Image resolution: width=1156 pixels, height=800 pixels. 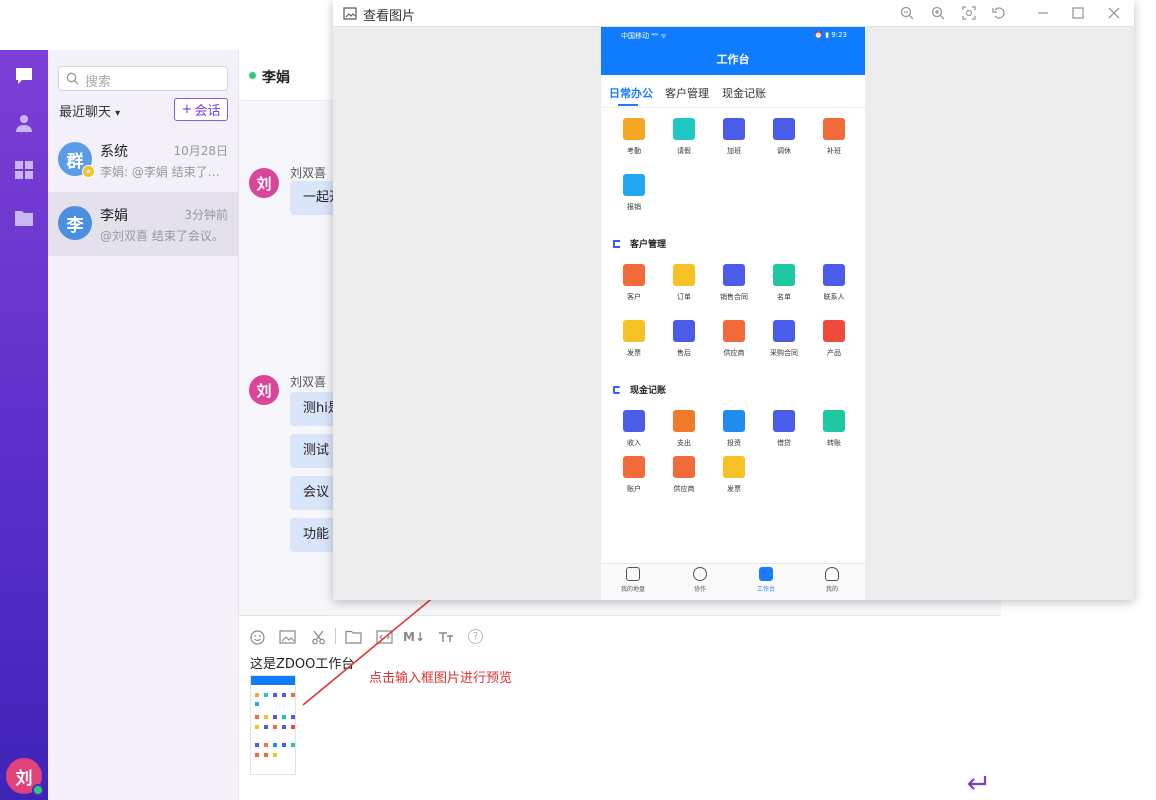 What do you see at coordinates (1043, 13) in the screenshot?
I see `minimize-icon` at bounding box center [1043, 13].